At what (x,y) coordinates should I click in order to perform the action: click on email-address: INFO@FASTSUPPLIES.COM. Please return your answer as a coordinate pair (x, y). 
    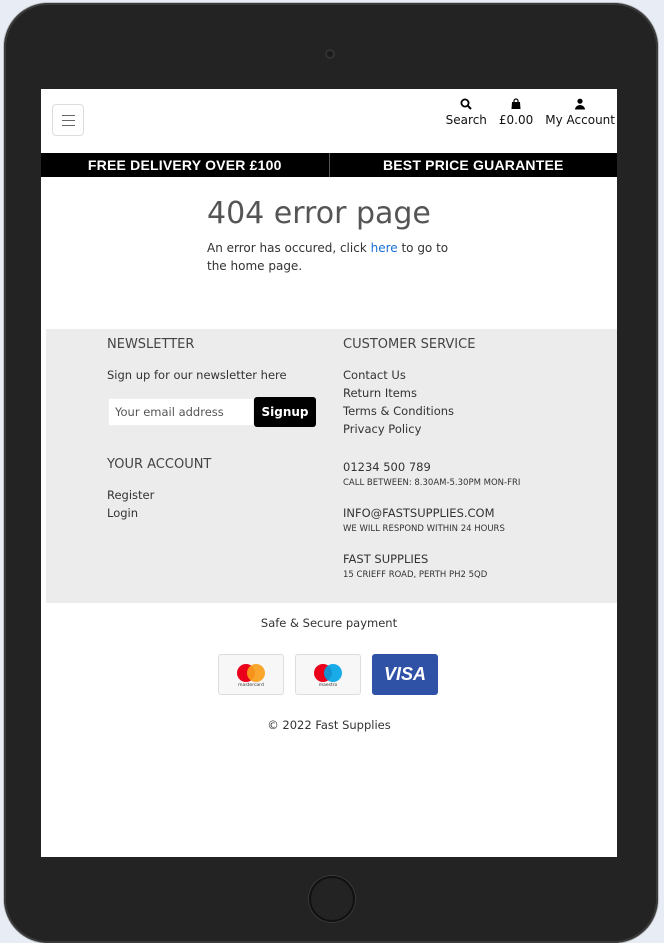
    Looking at the image, I should click on (419, 513).